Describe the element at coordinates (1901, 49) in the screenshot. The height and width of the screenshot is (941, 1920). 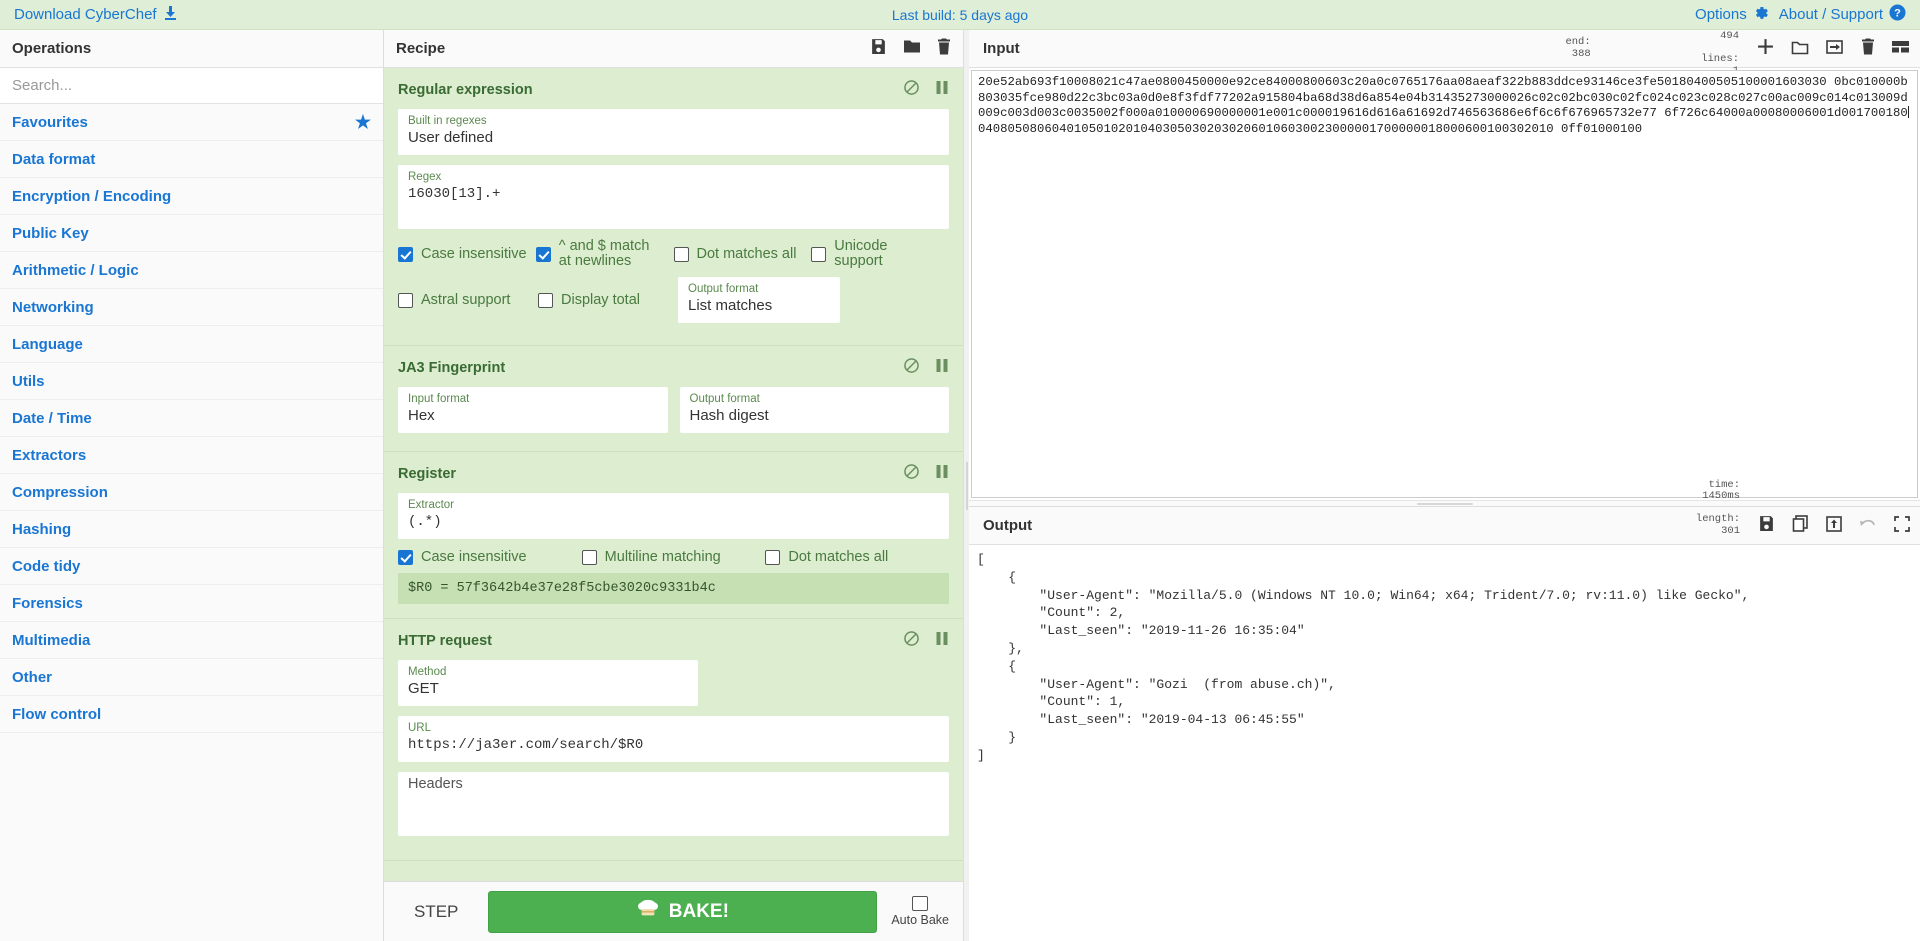
I see `reset-pane-layout-icon` at that location.